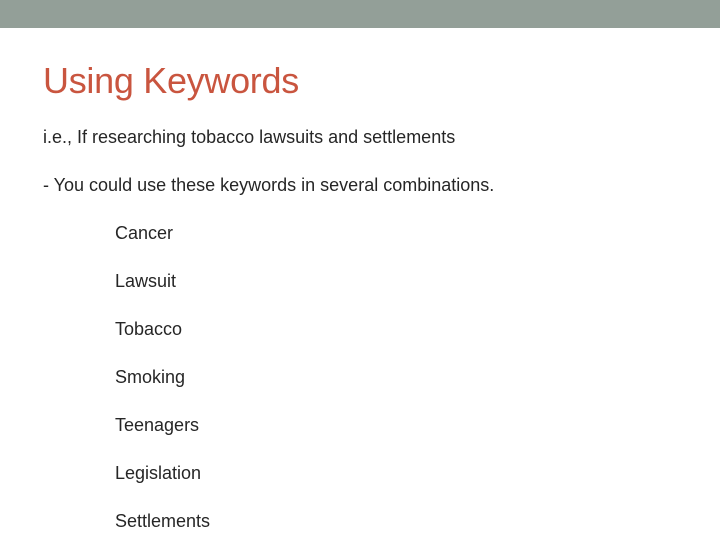 Image resolution: width=720 pixels, height=540 pixels. I want to click on header-bar, so click(360, 14).